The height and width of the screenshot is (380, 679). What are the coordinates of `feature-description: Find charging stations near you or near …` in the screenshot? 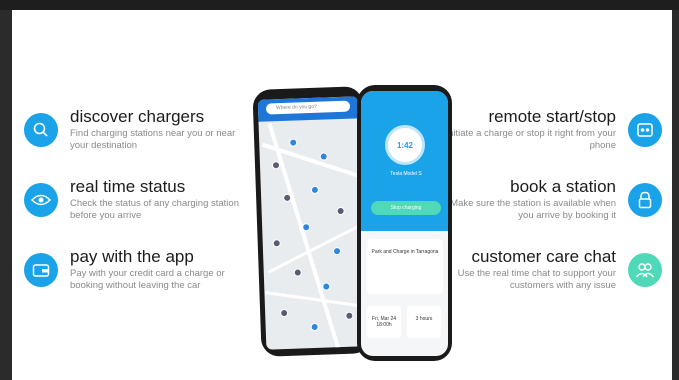 It's located at (153, 139).